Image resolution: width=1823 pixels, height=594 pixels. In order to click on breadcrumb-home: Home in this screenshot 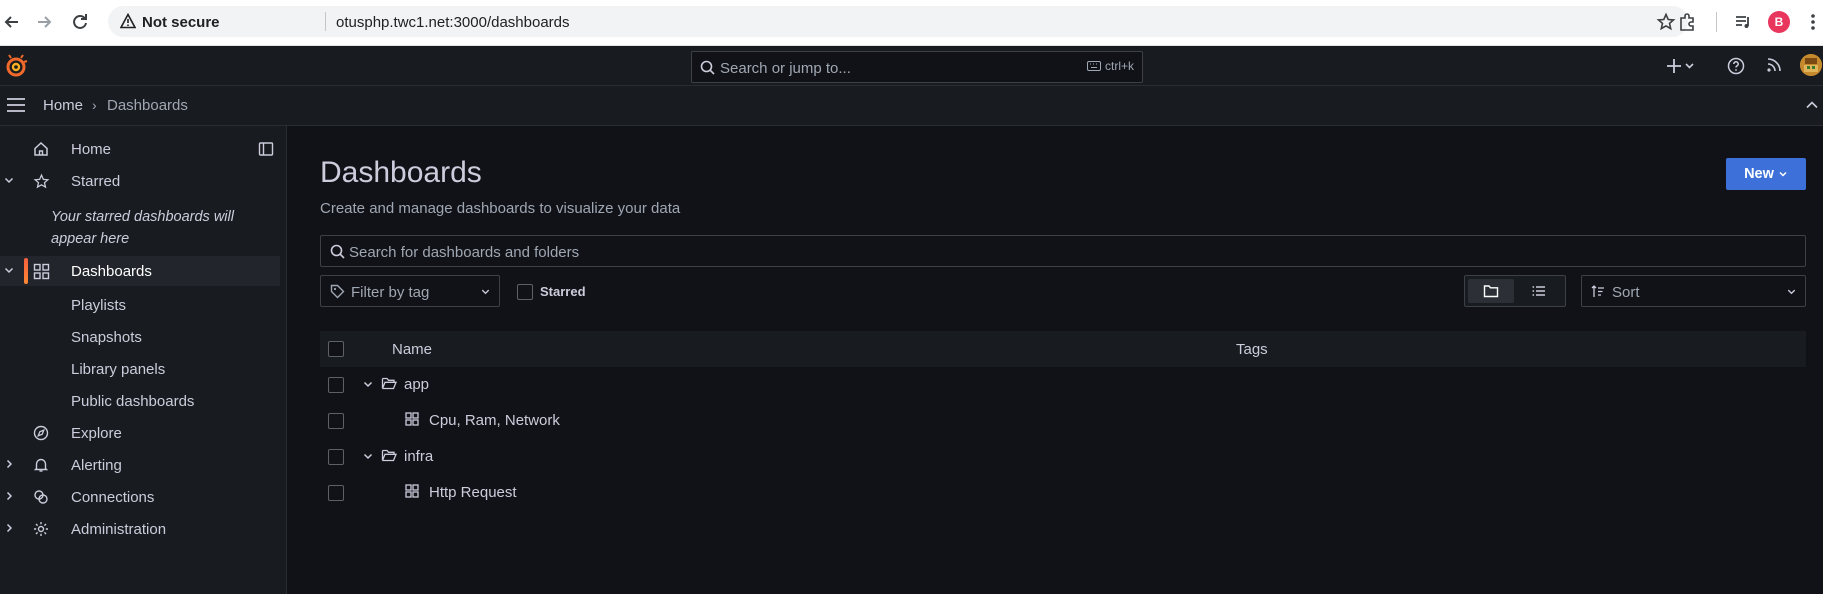, I will do `click(63, 105)`.